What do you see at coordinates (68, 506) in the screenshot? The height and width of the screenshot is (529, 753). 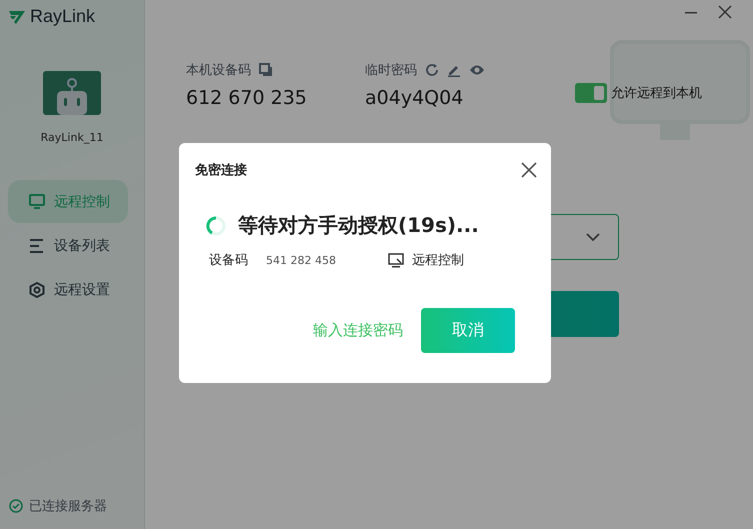 I see `connection-status: 已连接服务器` at bounding box center [68, 506].